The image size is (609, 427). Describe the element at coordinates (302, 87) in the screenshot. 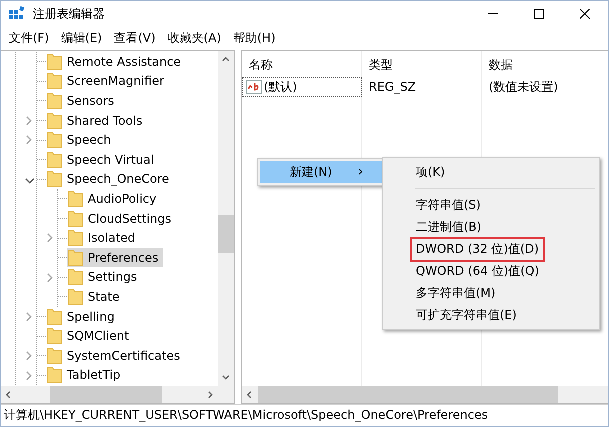

I see `table-cell: (默认)` at that location.